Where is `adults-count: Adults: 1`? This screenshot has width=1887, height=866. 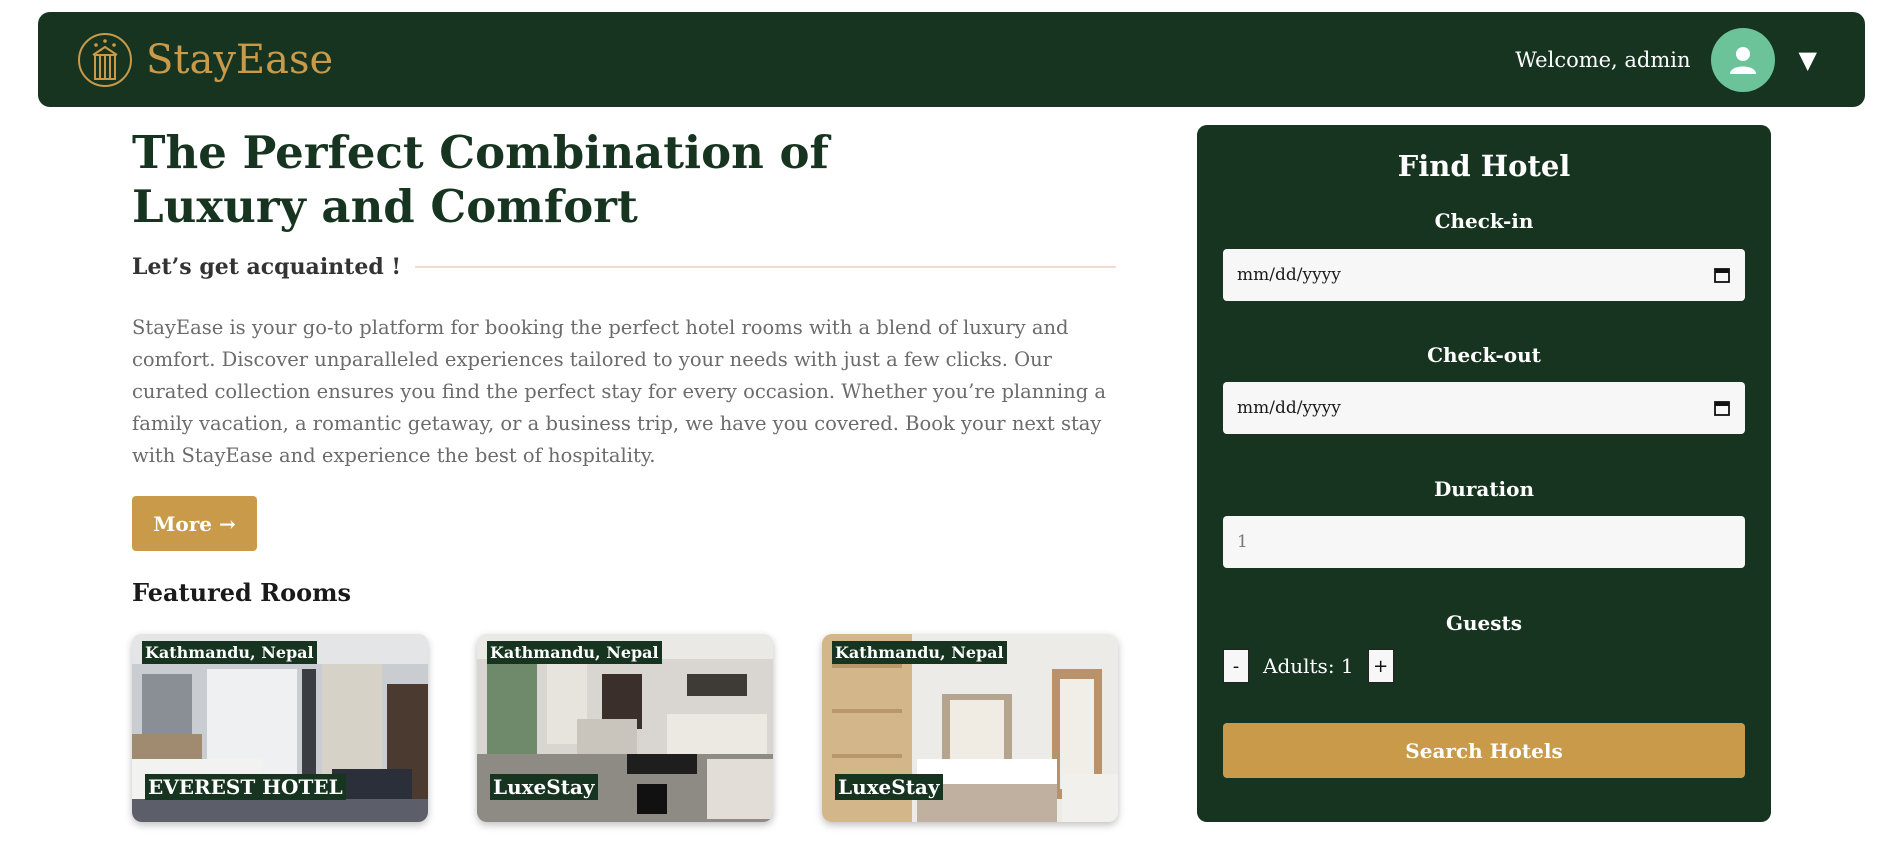
adults-count: Adults: 1 is located at coordinates (1308, 666).